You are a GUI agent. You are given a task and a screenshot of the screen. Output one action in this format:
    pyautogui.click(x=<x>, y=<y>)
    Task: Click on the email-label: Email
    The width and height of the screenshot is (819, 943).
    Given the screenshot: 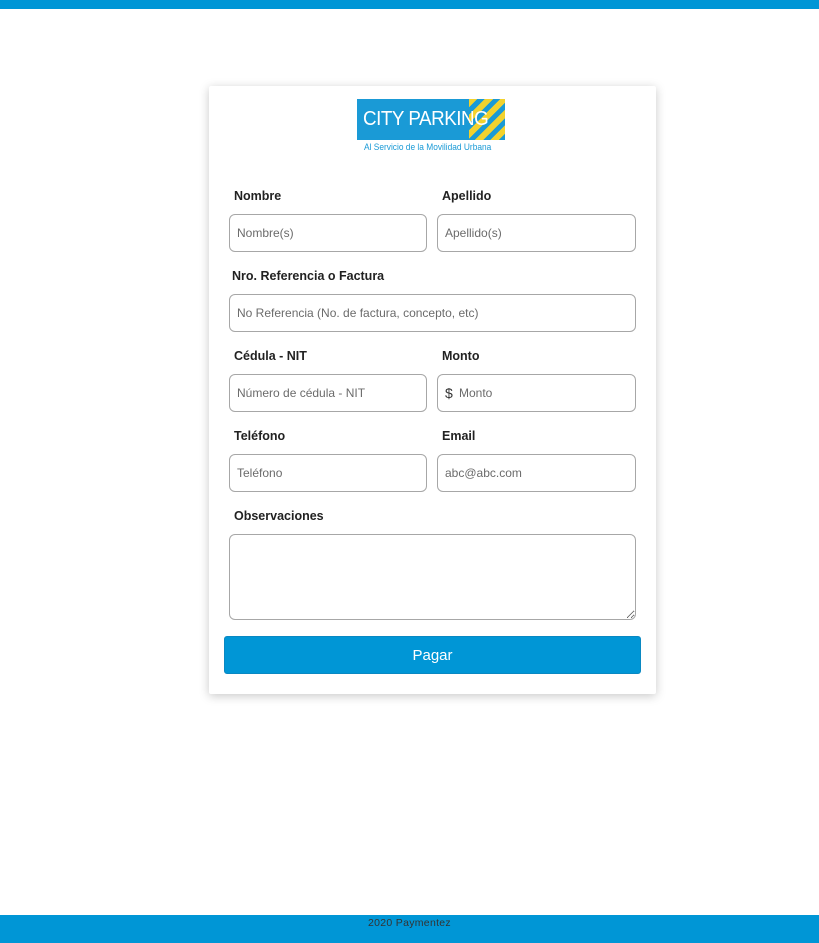 What is the action you would take?
    pyautogui.click(x=459, y=436)
    